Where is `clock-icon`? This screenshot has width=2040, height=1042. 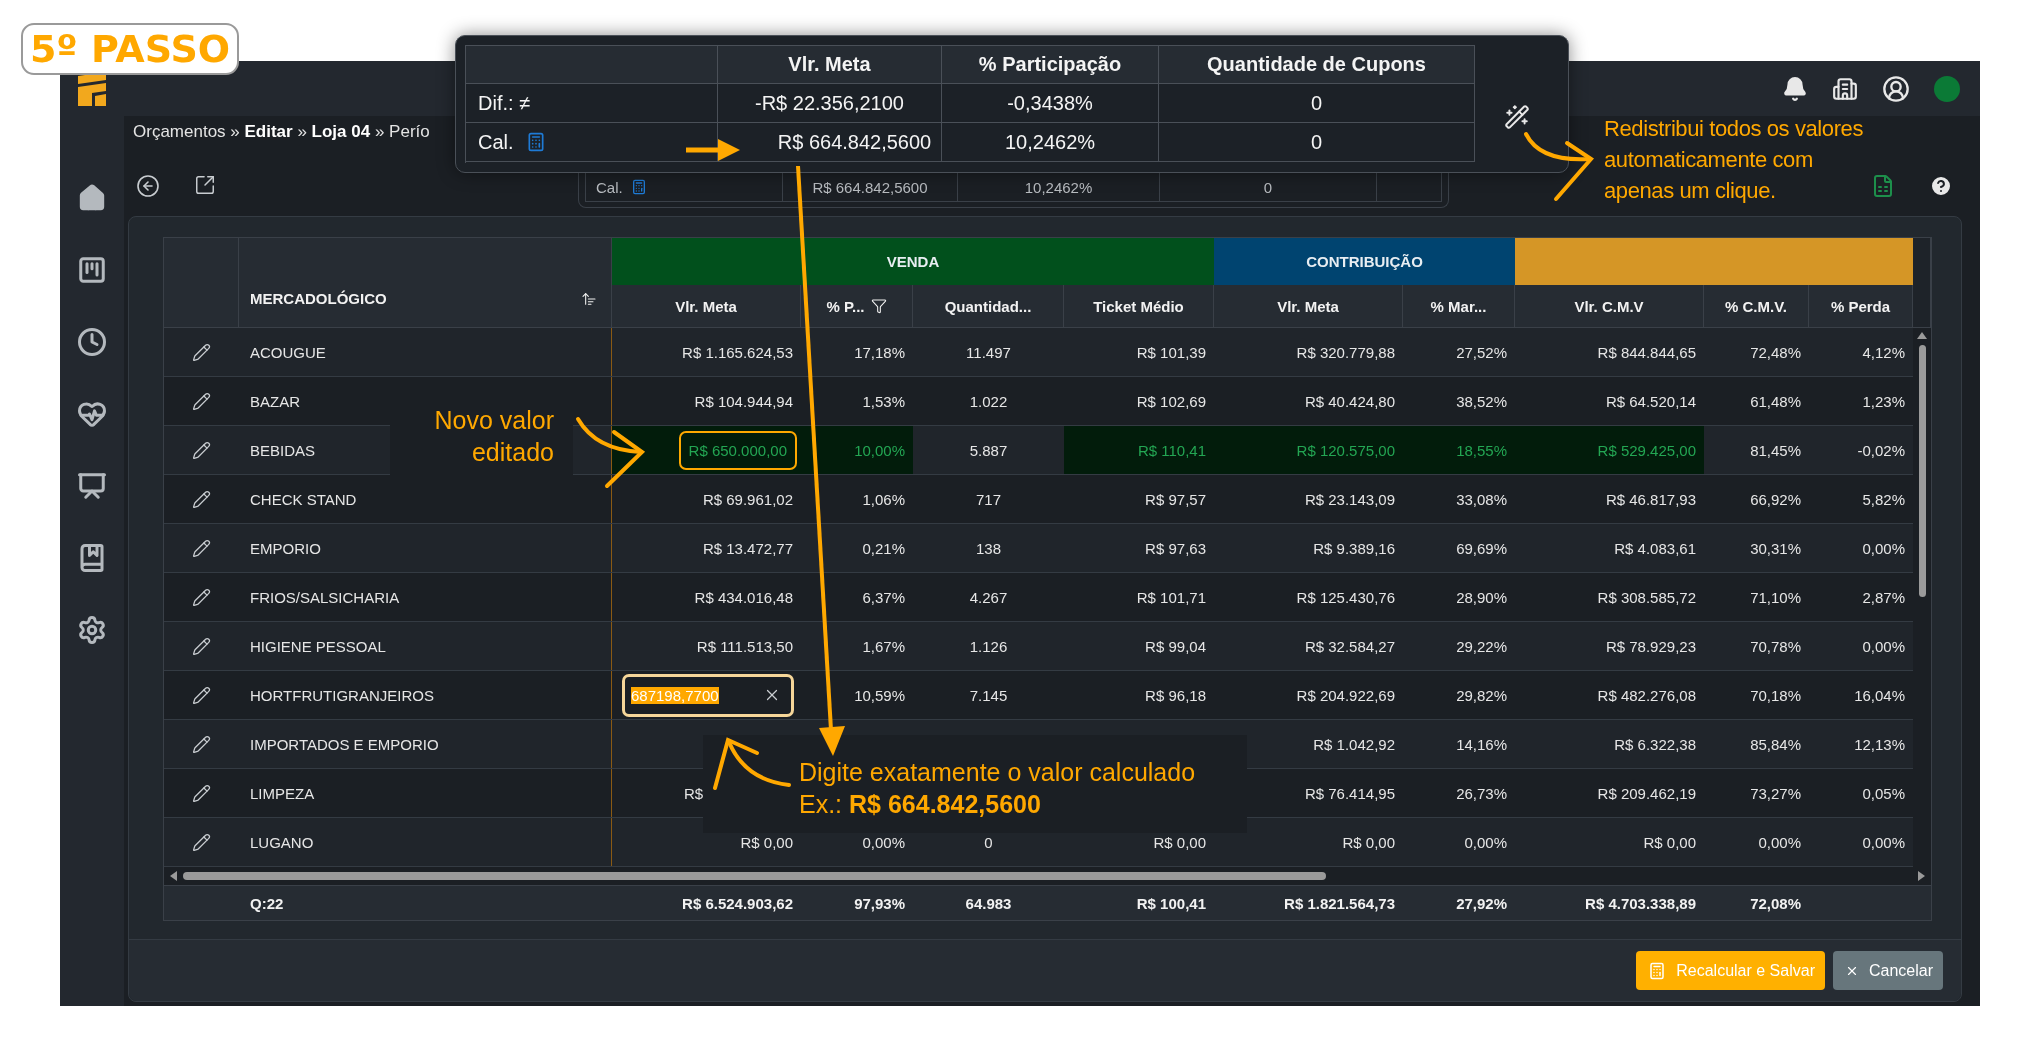 clock-icon is located at coordinates (92, 342).